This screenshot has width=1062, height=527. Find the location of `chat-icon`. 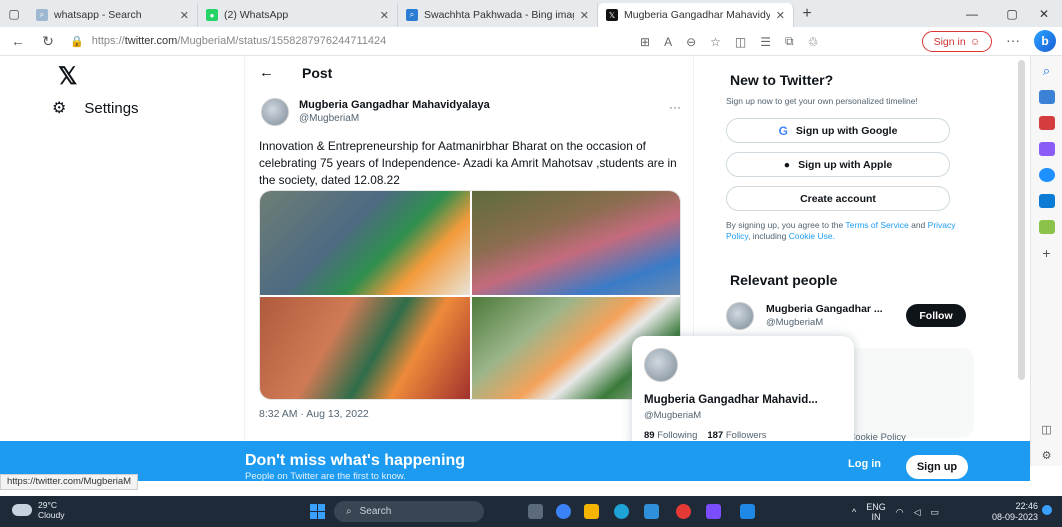

chat-icon is located at coordinates (563, 511).